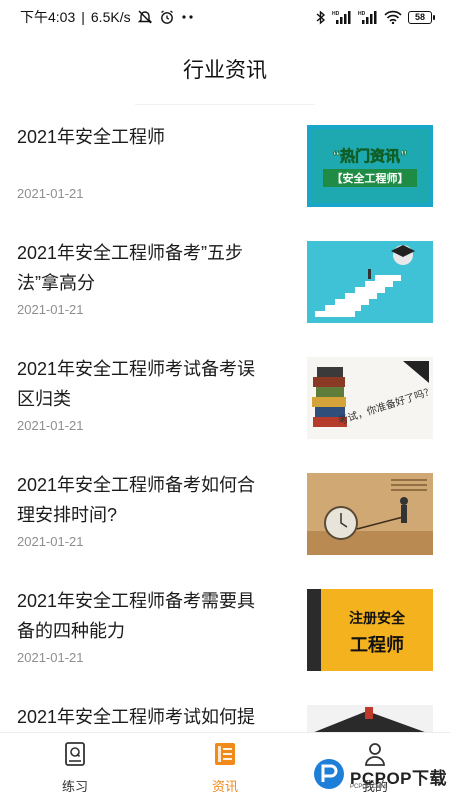 The image size is (450, 804). I want to click on news-item: 2021年安全工程师备考”五步法”拿高分 2021-01-21, so click(225, 282).